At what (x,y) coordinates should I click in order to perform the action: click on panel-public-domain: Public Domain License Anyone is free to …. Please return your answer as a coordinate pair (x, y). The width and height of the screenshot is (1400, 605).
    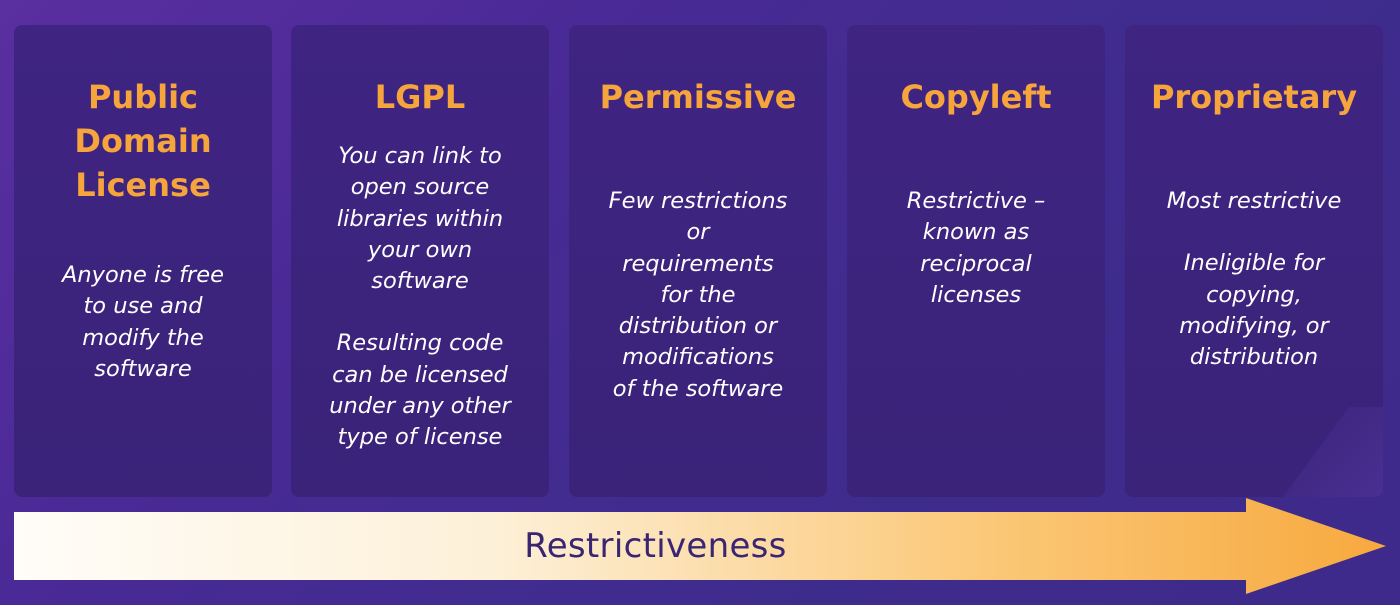
    Looking at the image, I should click on (143, 261).